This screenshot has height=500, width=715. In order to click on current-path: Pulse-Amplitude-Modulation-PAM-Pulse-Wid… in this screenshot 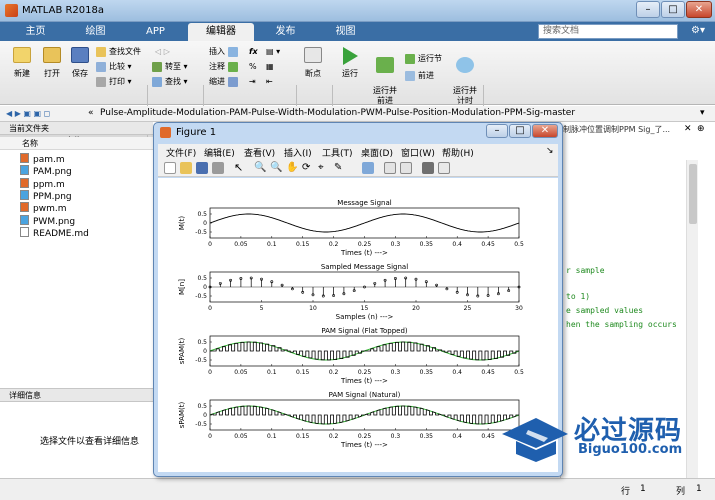, I will do `click(337, 113)`.